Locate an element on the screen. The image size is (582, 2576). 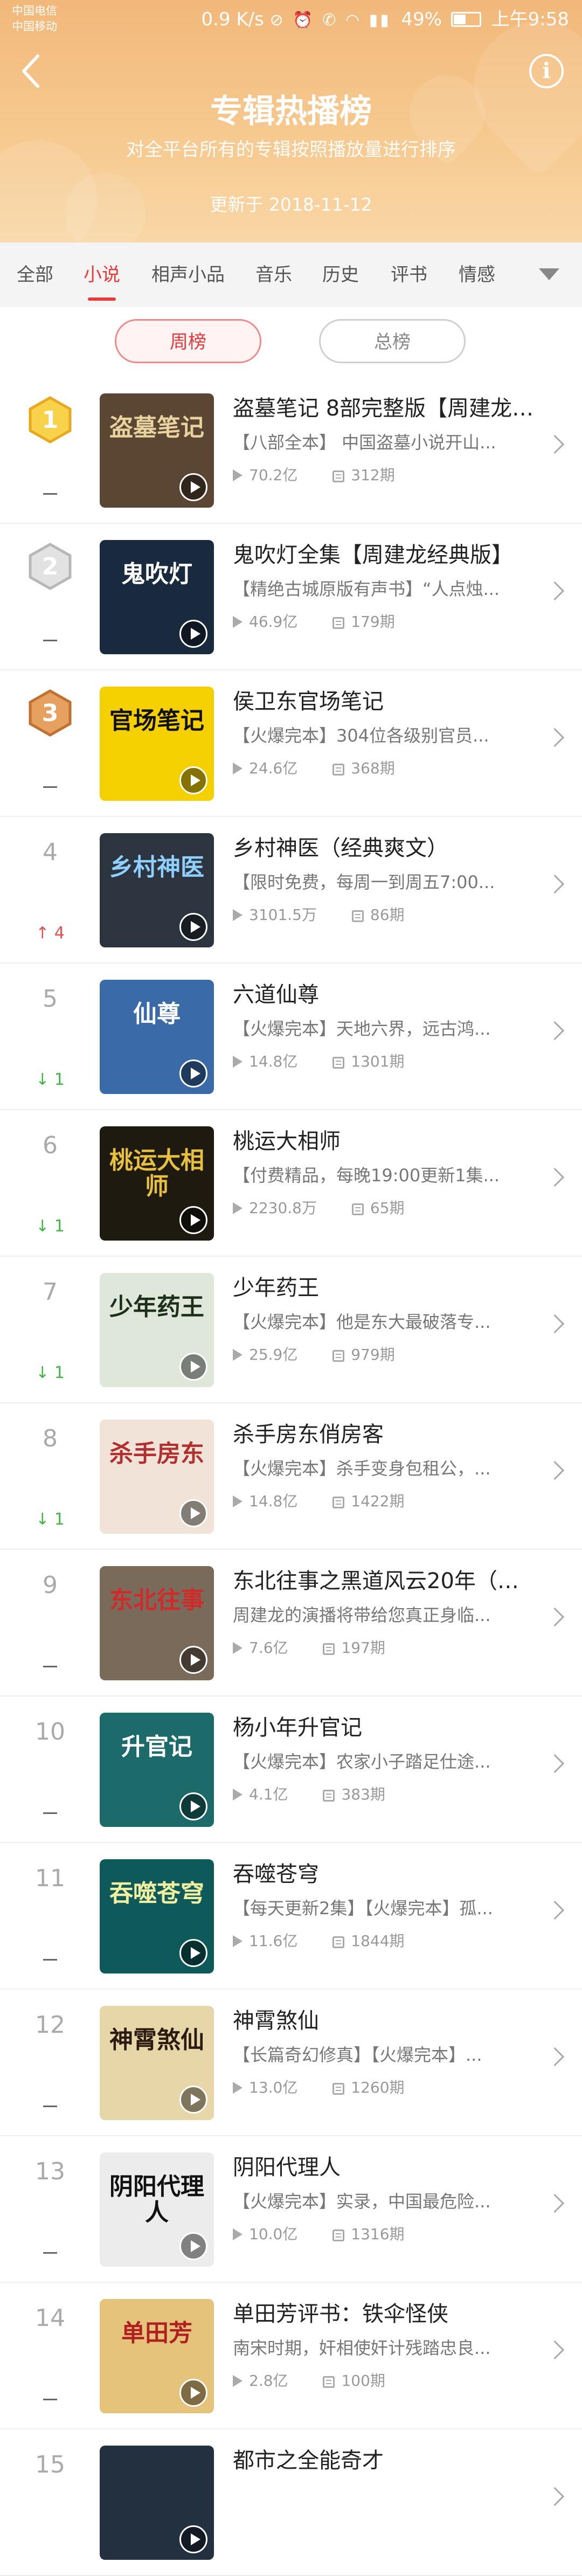
tab-history: 历史 is located at coordinates (340, 275).